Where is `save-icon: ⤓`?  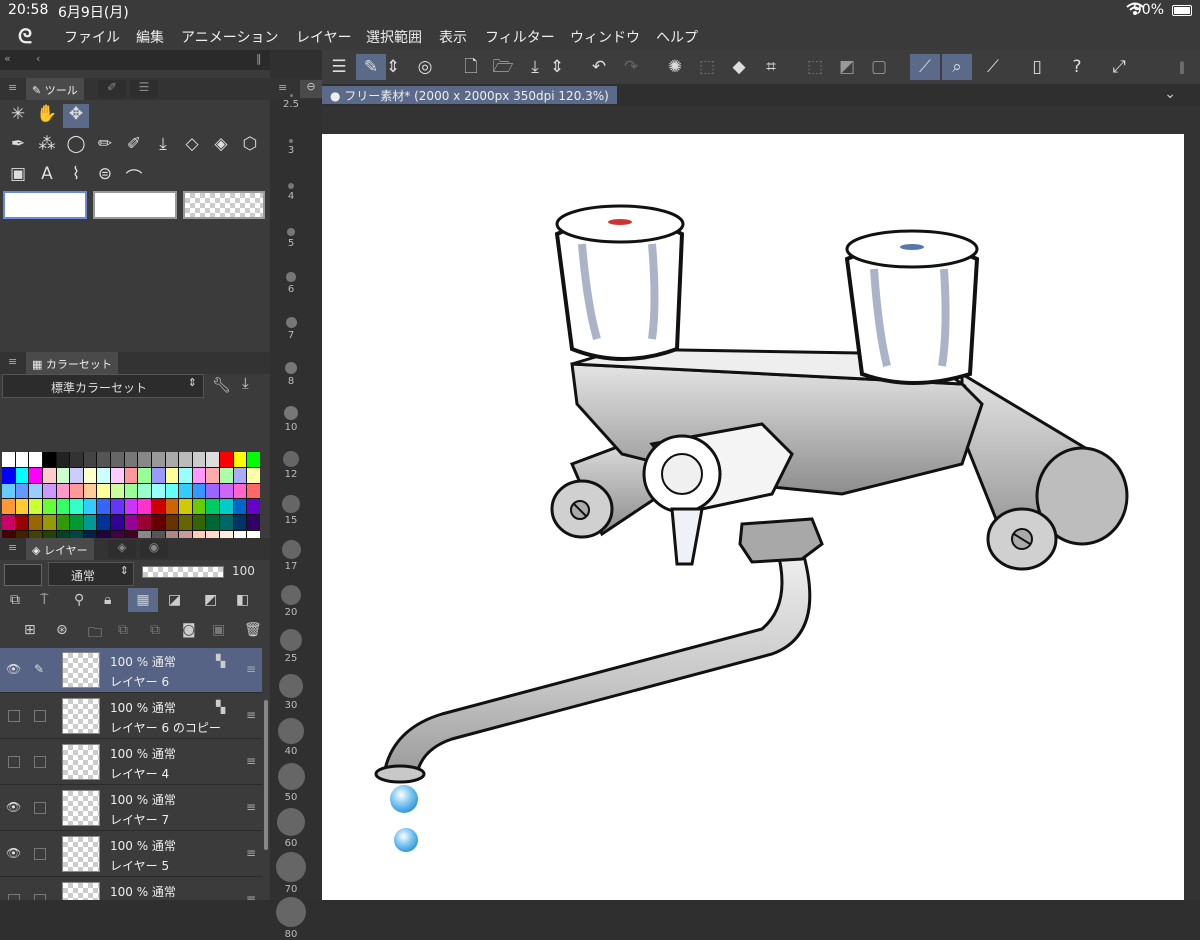 save-icon: ⤓ is located at coordinates (535, 67).